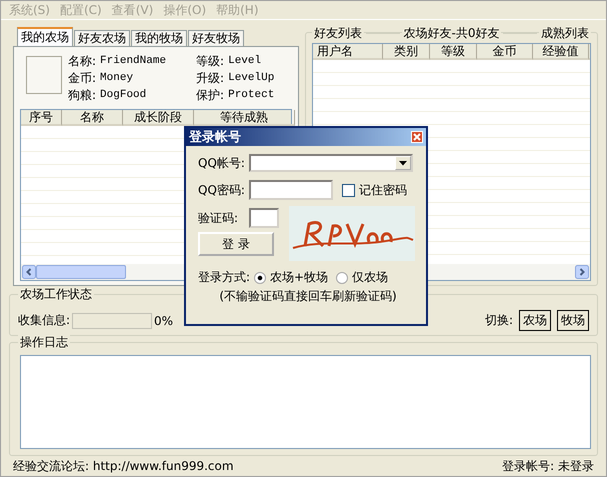 Image resolution: width=607 pixels, height=477 pixels. I want to click on dialog-title: 登录帐号, so click(215, 137).